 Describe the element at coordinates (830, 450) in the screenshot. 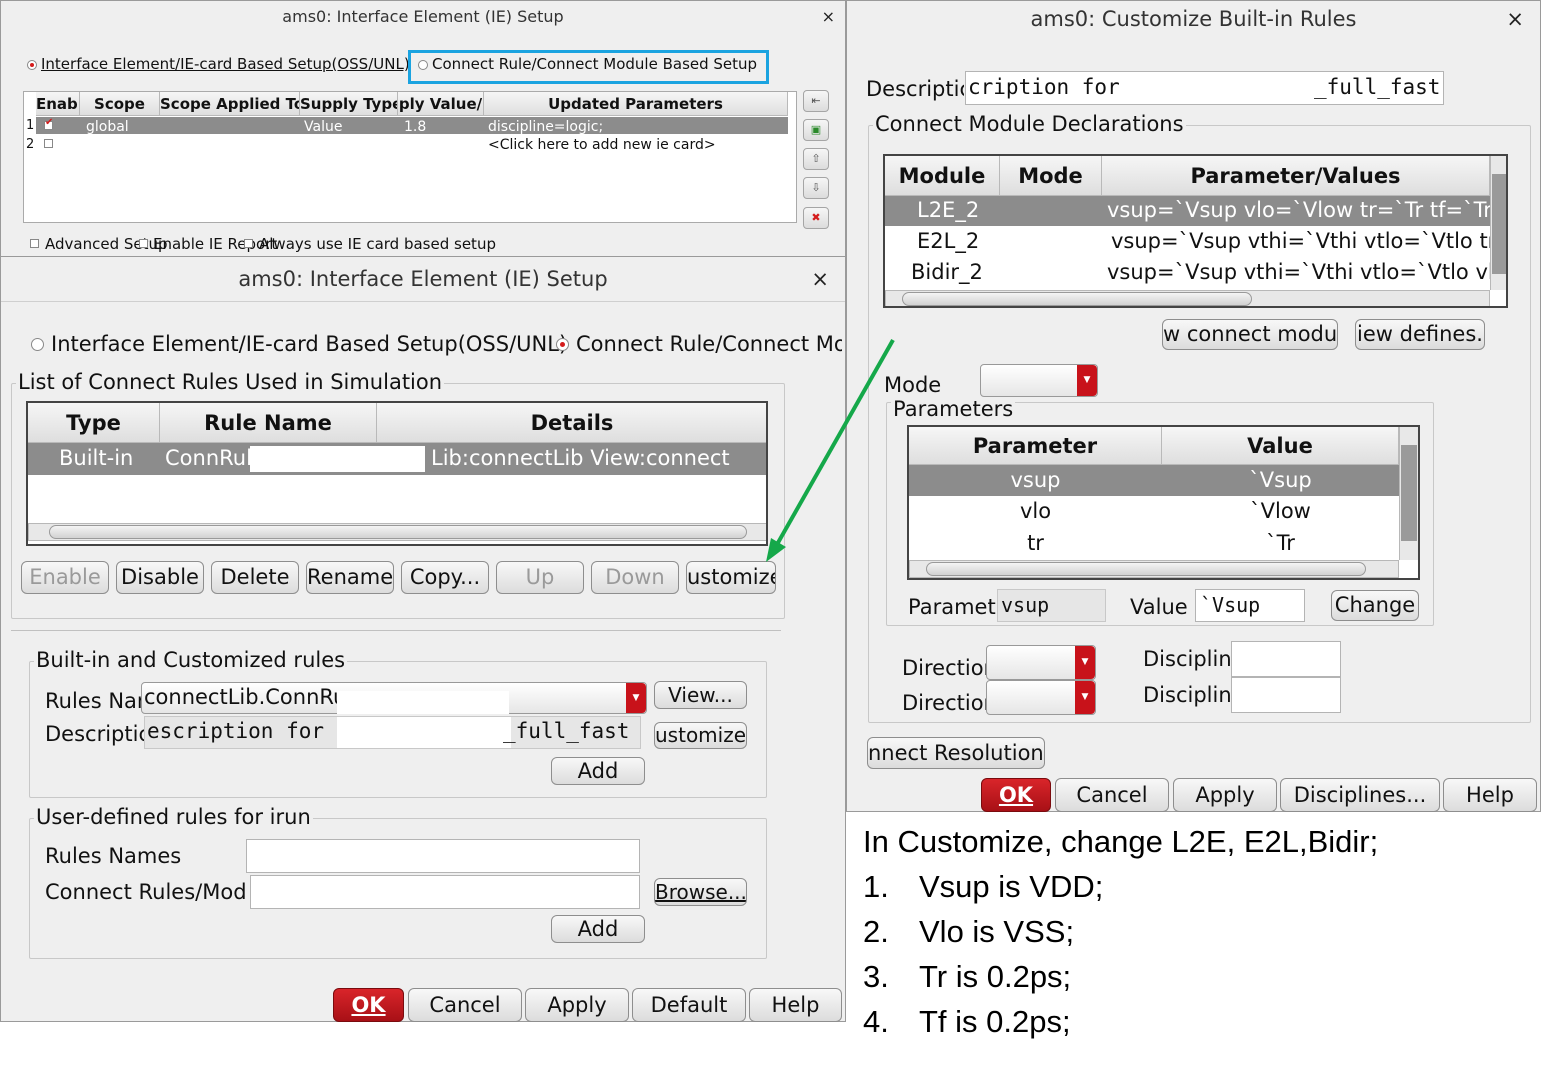

I see `annotation-arrow` at that location.